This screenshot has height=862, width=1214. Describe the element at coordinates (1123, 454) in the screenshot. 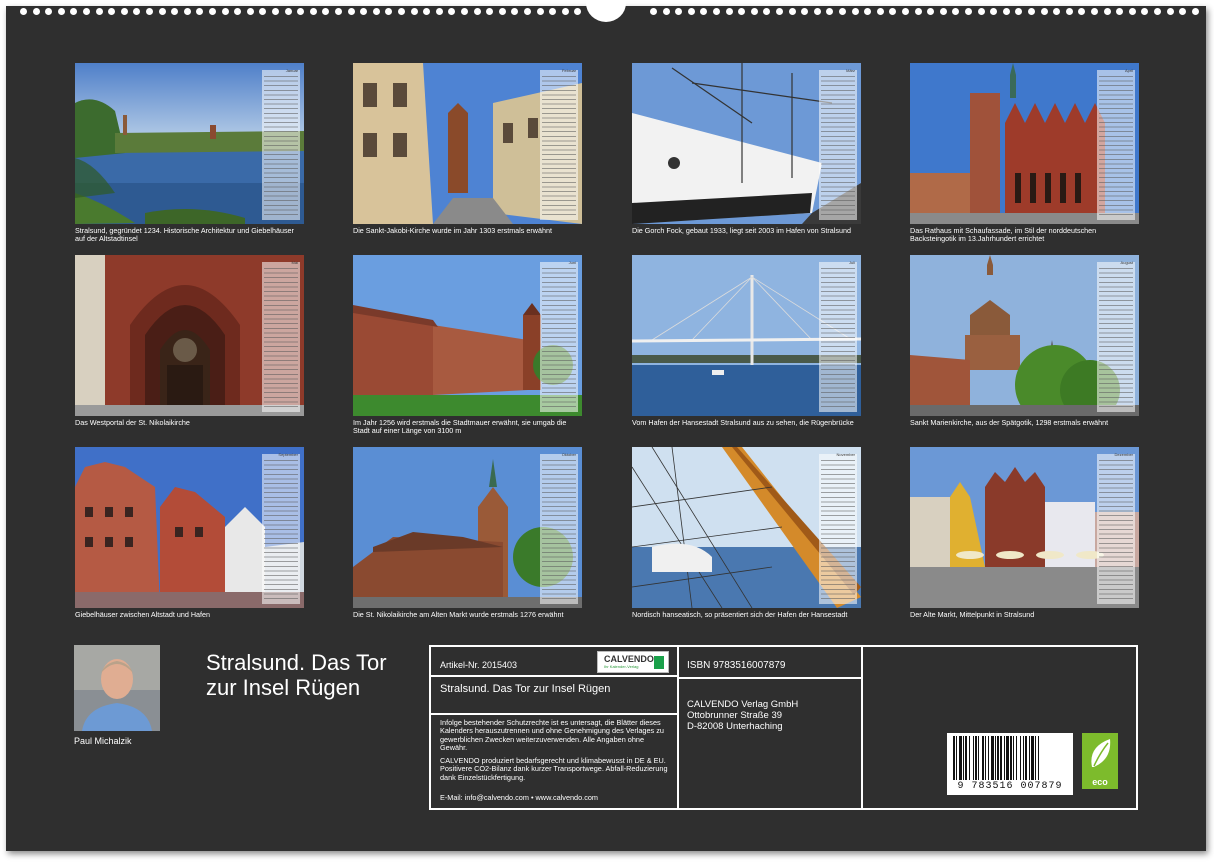

I see `month-label: Dezember` at that location.